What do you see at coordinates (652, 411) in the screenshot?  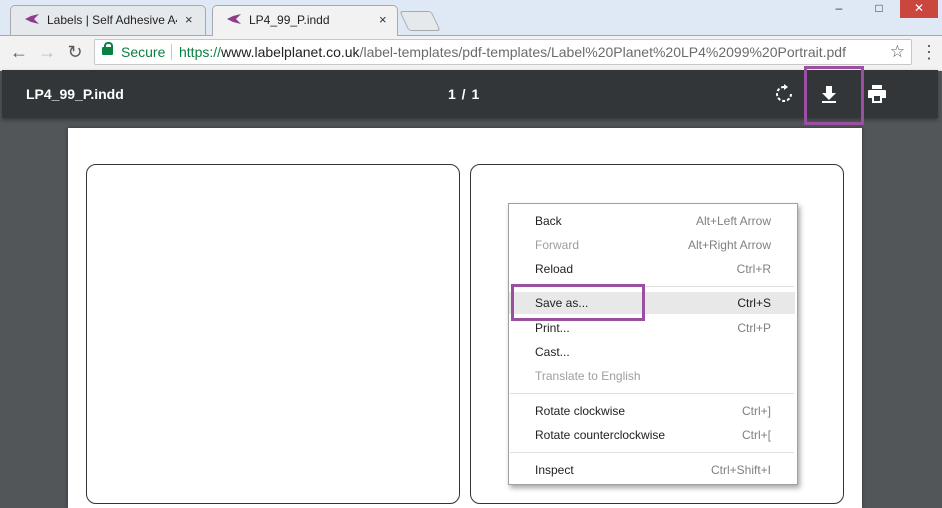 I see `menu-item-rotate-clockwise: Rotate clockwise Ctrl+]` at bounding box center [652, 411].